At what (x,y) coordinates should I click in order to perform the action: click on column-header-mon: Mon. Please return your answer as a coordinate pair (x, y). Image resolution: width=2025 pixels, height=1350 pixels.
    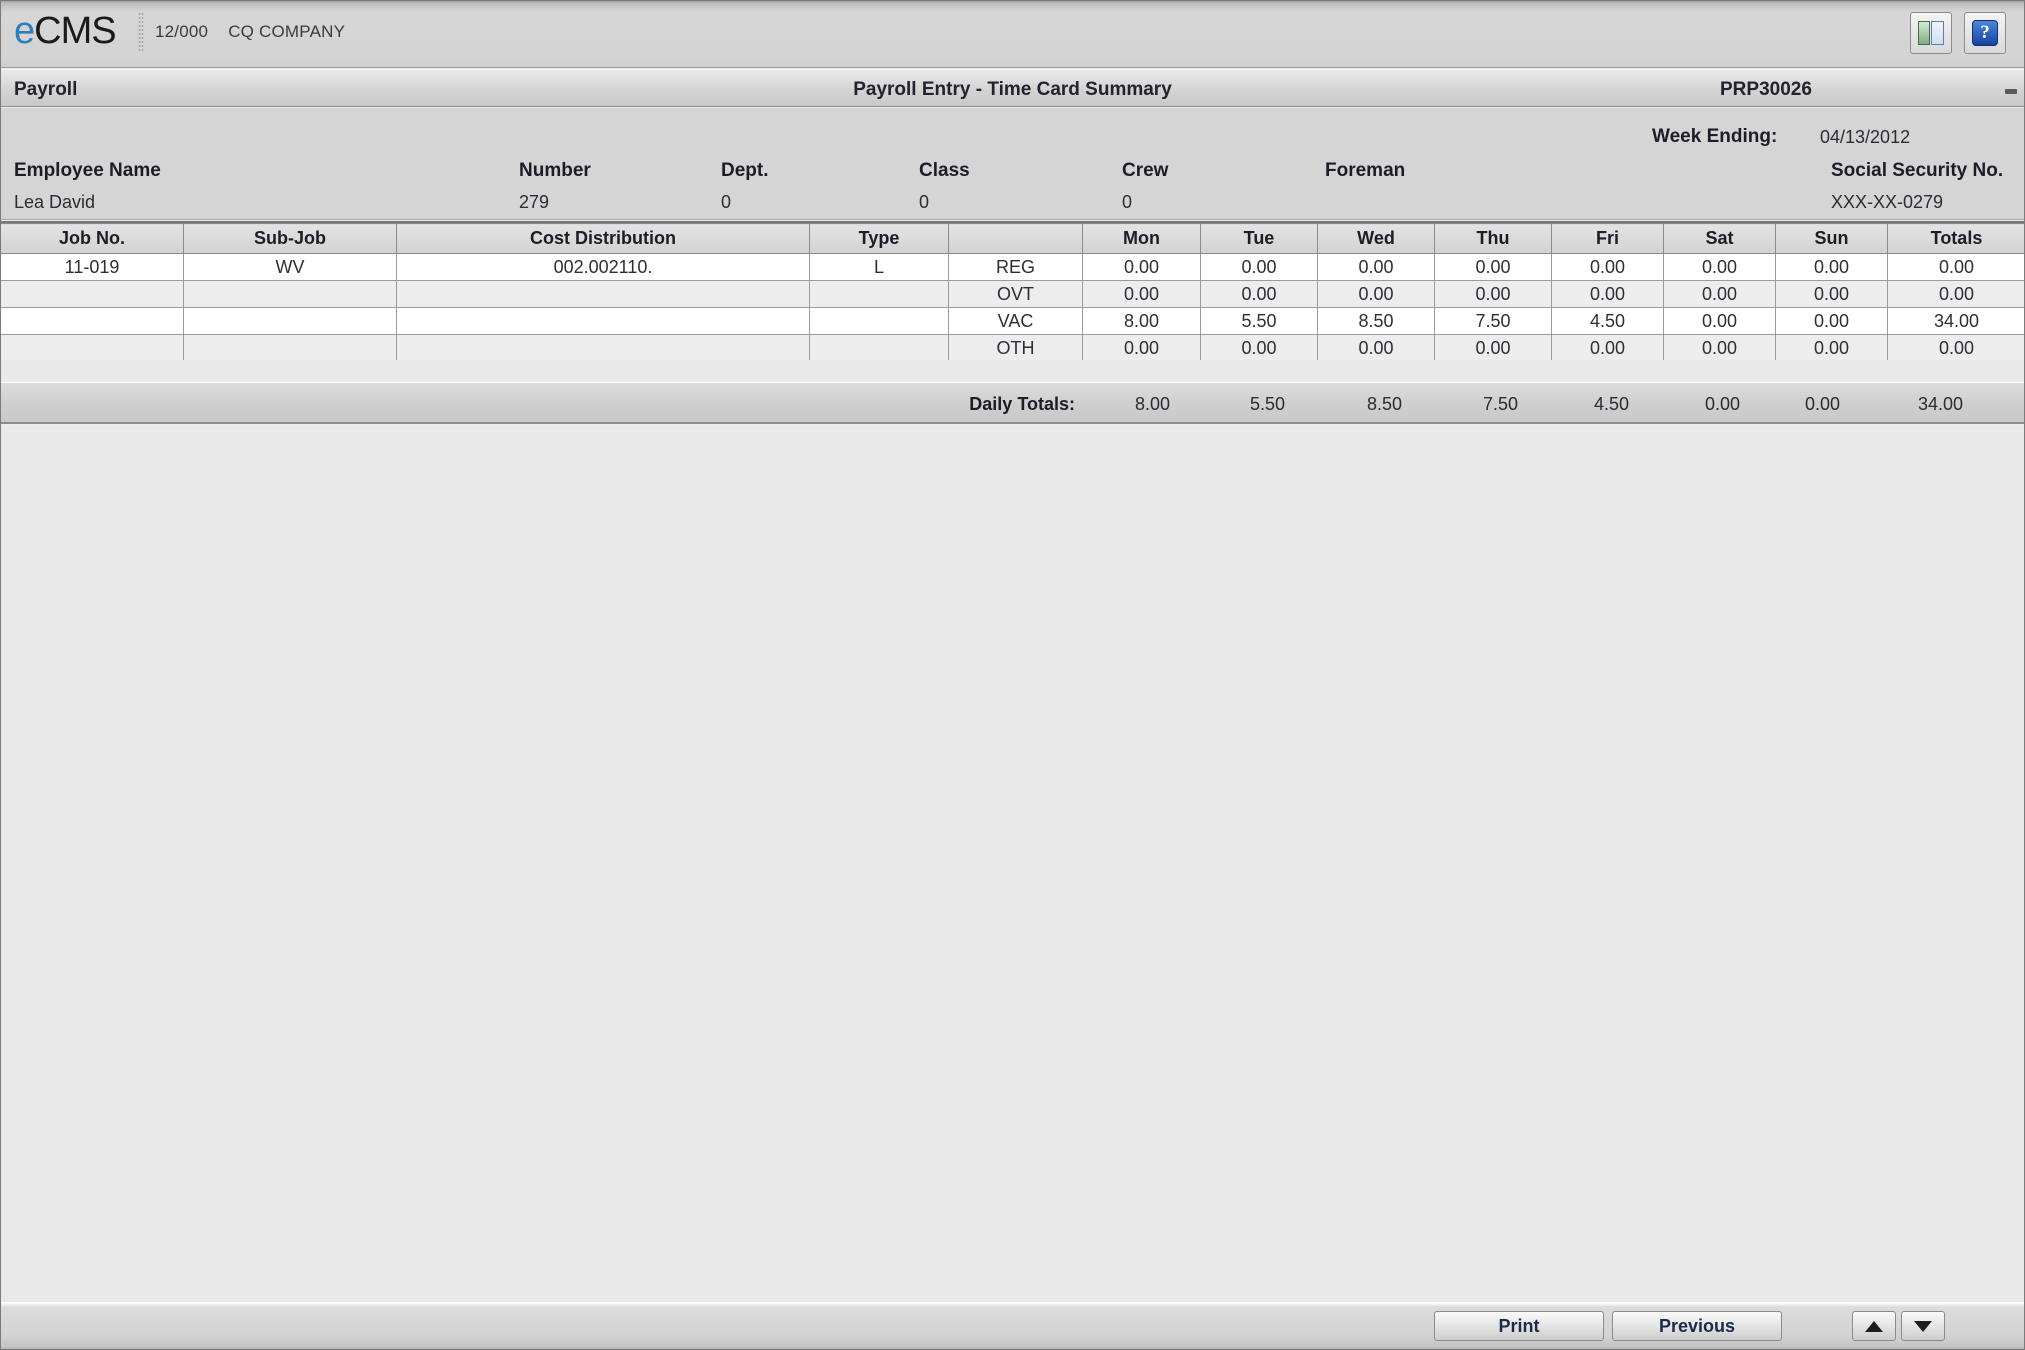
    Looking at the image, I should click on (1141, 238).